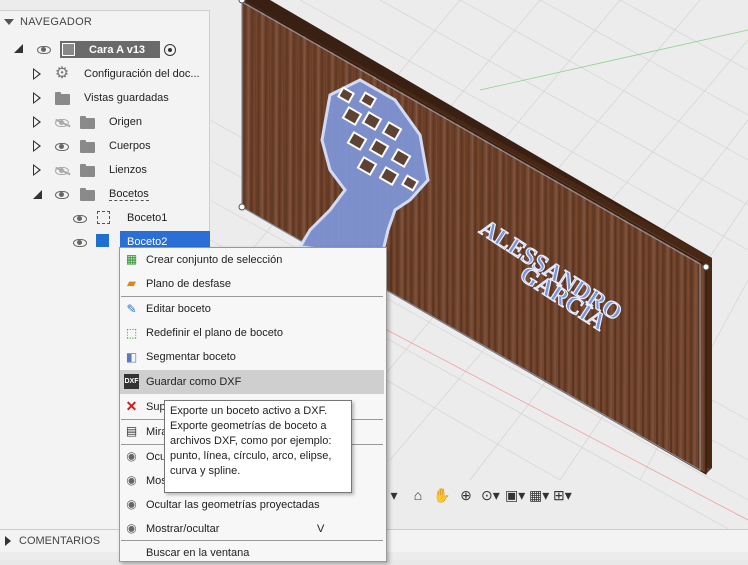 The width and height of the screenshot is (748, 565). I want to click on tooltip-line: curva y spline., so click(205, 471).